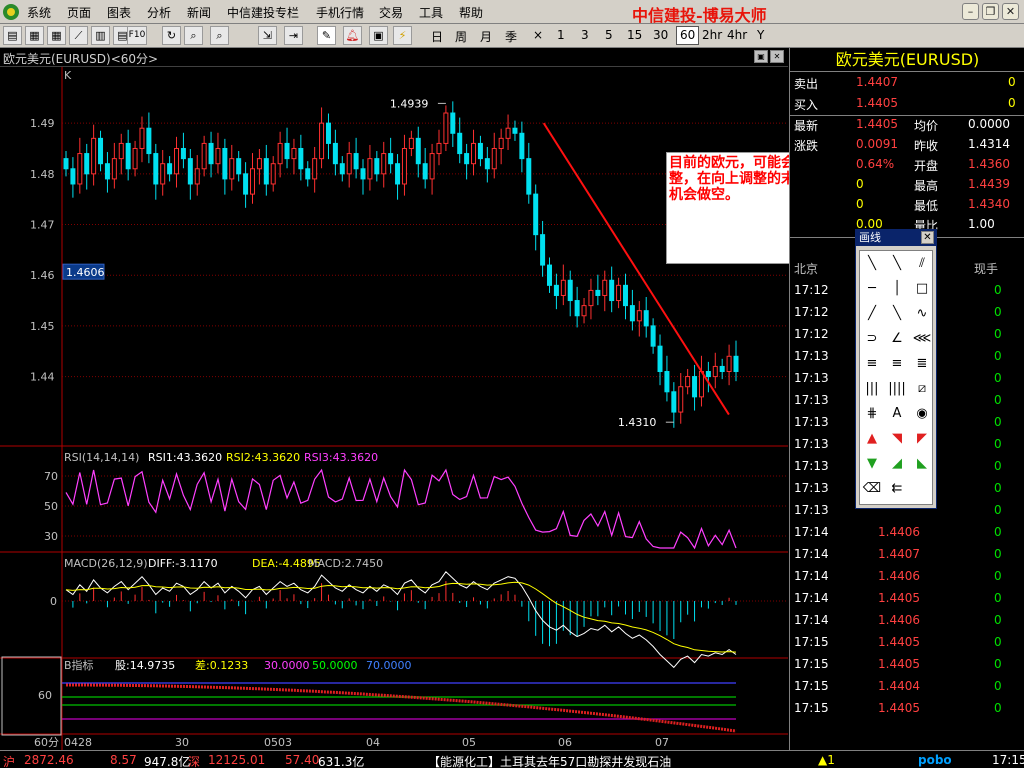 The width and height of the screenshot is (1024, 768). I want to click on menu-trade: 交易, so click(391, 12).